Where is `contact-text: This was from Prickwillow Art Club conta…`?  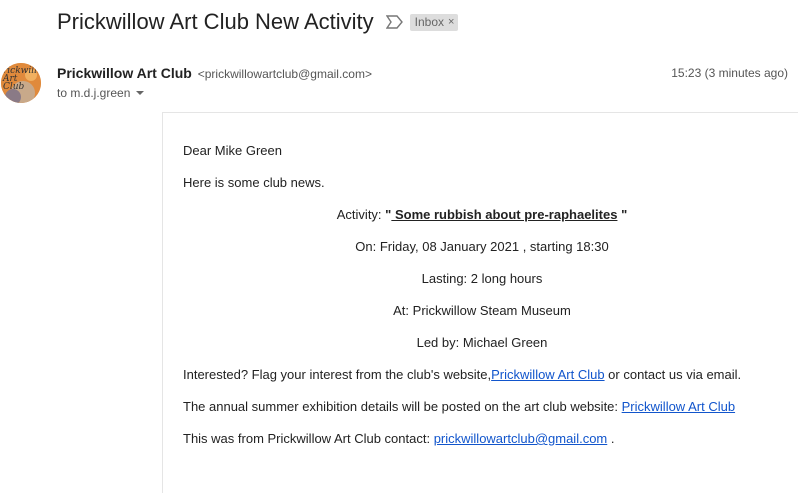
contact-text: This was from Prickwillow Art Club conta… is located at coordinates (308, 438).